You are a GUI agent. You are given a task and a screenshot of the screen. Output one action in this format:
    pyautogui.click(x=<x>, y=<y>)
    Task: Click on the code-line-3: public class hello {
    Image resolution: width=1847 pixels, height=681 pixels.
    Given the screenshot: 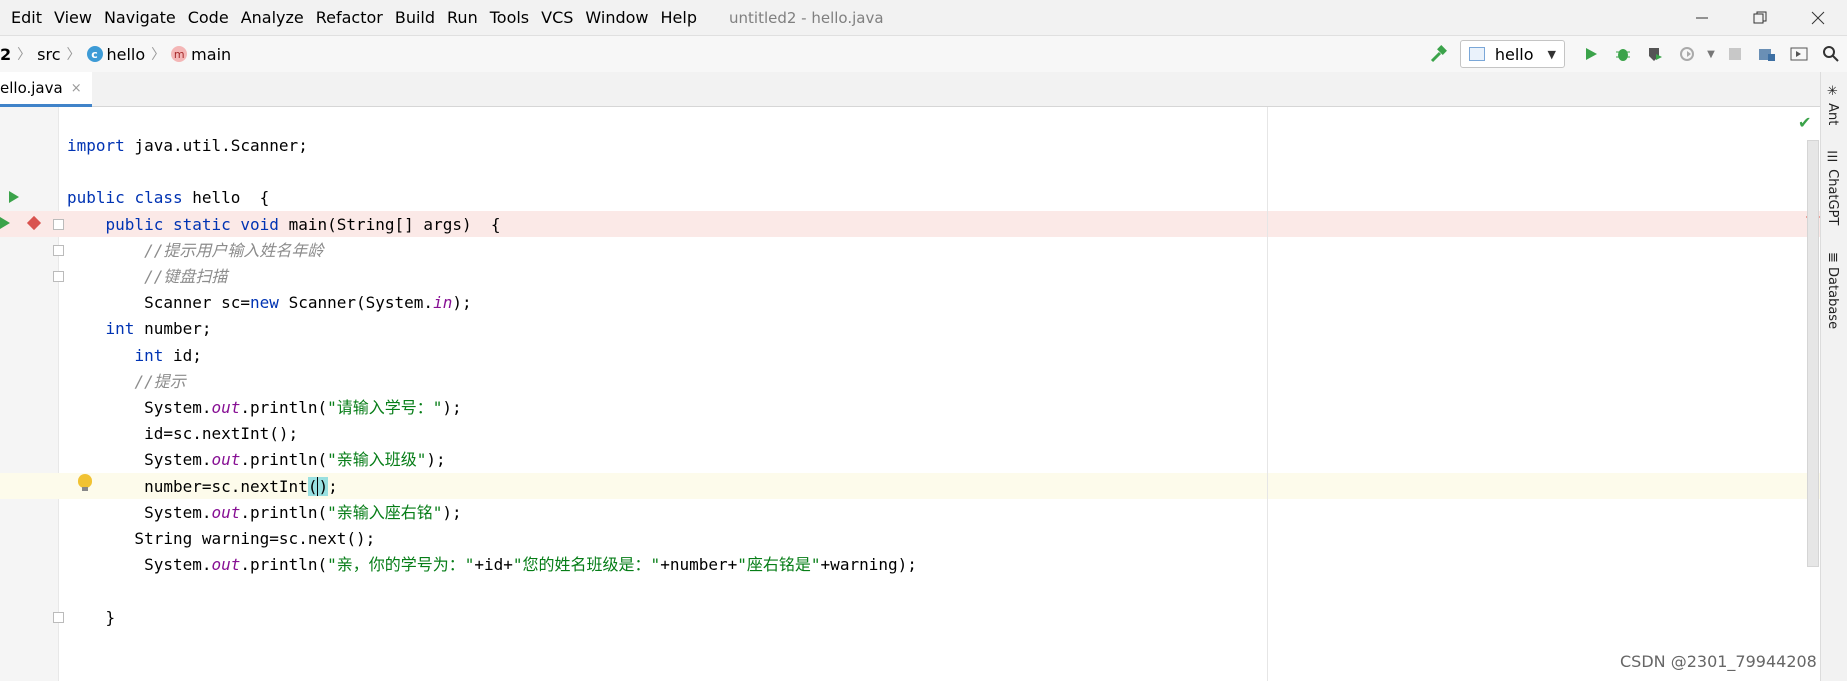 What is the action you would take?
    pyautogui.click(x=168, y=198)
    